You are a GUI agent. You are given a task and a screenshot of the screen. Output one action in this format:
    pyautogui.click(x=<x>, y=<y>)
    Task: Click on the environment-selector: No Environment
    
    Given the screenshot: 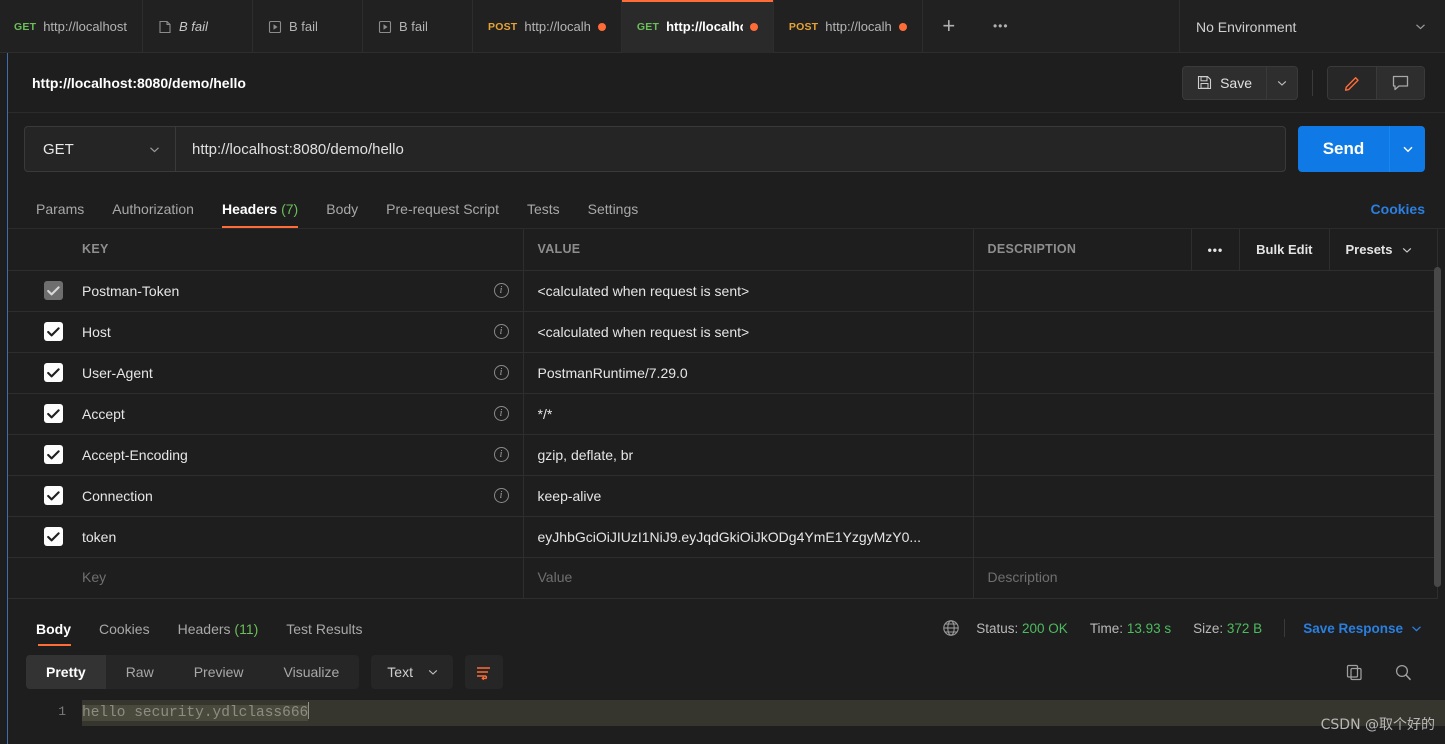 What is the action you would take?
    pyautogui.click(x=1312, y=26)
    